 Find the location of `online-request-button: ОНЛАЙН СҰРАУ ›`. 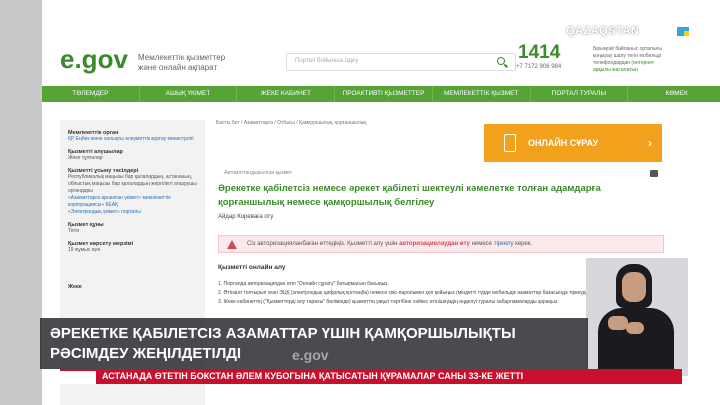

online-request-button: ОНЛАЙН СҰРАУ › is located at coordinates (573, 143).